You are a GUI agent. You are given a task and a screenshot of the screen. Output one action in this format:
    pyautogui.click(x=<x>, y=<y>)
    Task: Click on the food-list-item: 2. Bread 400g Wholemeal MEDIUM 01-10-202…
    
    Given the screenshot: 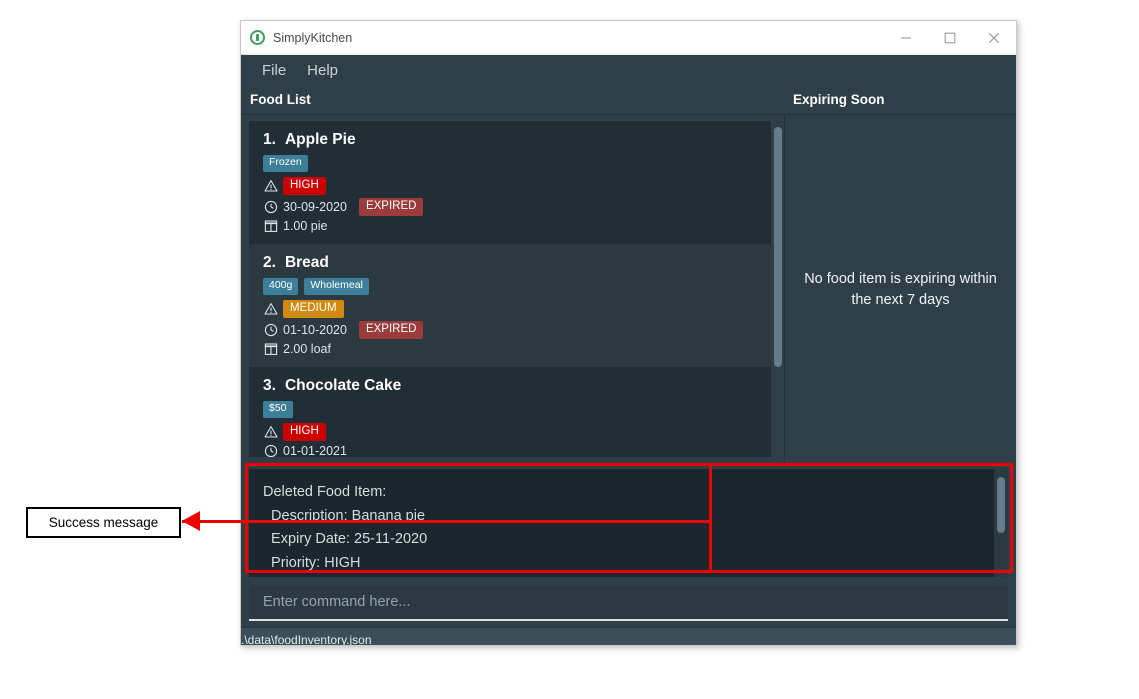 What is the action you would take?
    pyautogui.click(x=510, y=305)
    